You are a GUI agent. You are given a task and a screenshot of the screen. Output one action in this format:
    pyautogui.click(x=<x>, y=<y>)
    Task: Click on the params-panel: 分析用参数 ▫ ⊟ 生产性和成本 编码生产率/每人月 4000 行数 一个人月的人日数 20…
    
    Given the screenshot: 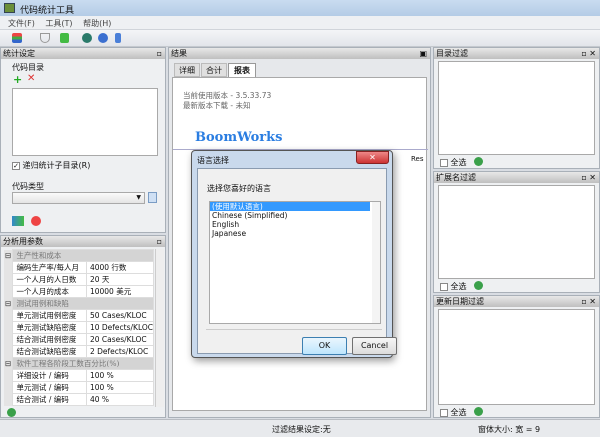 What is the action you would take?
    pyautogui.click(x=83, y=326)
    